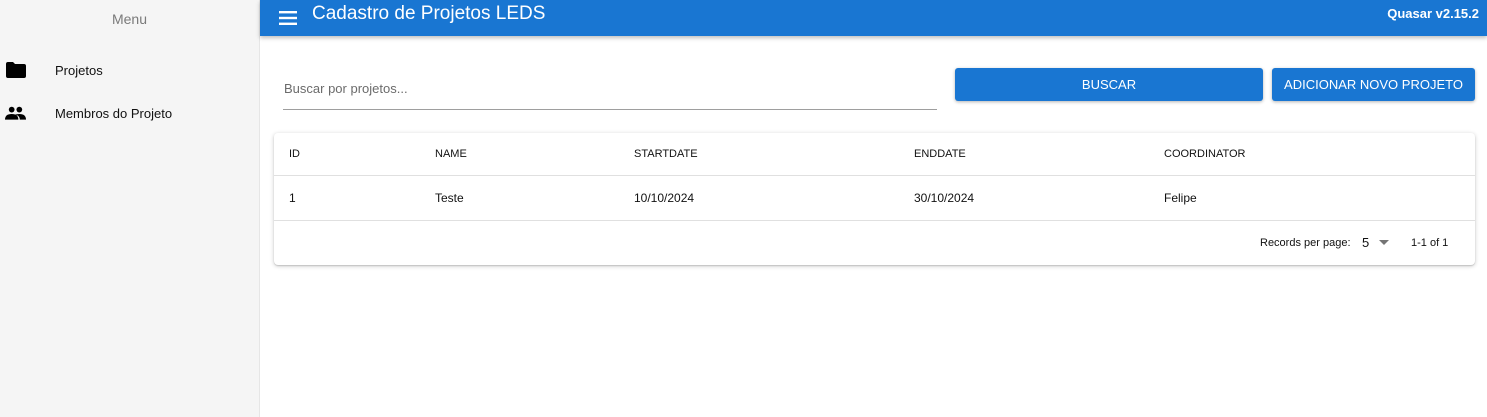  I want to click on menu-icon, so click(288, 18).